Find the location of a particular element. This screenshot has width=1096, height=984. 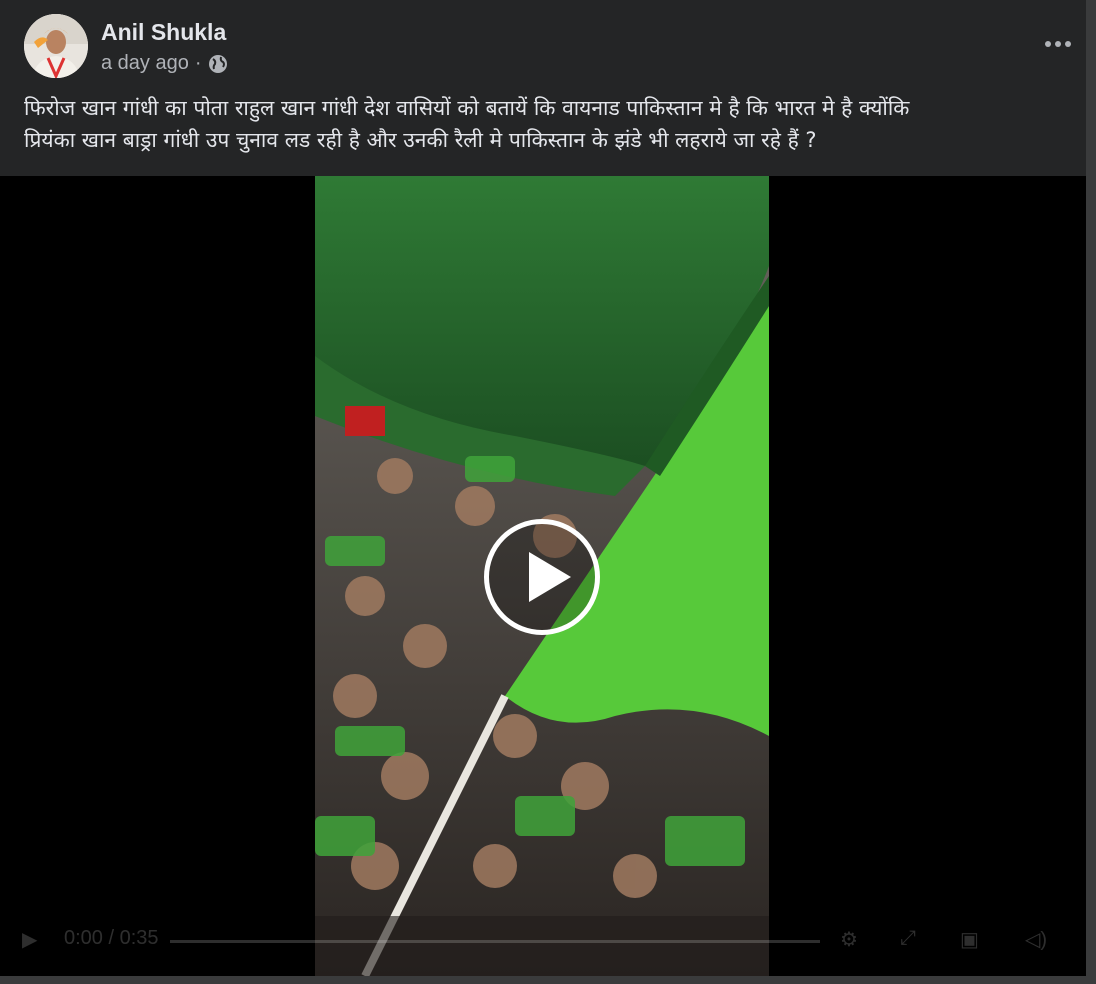

progress-bar is located at coordinates (495, 941).